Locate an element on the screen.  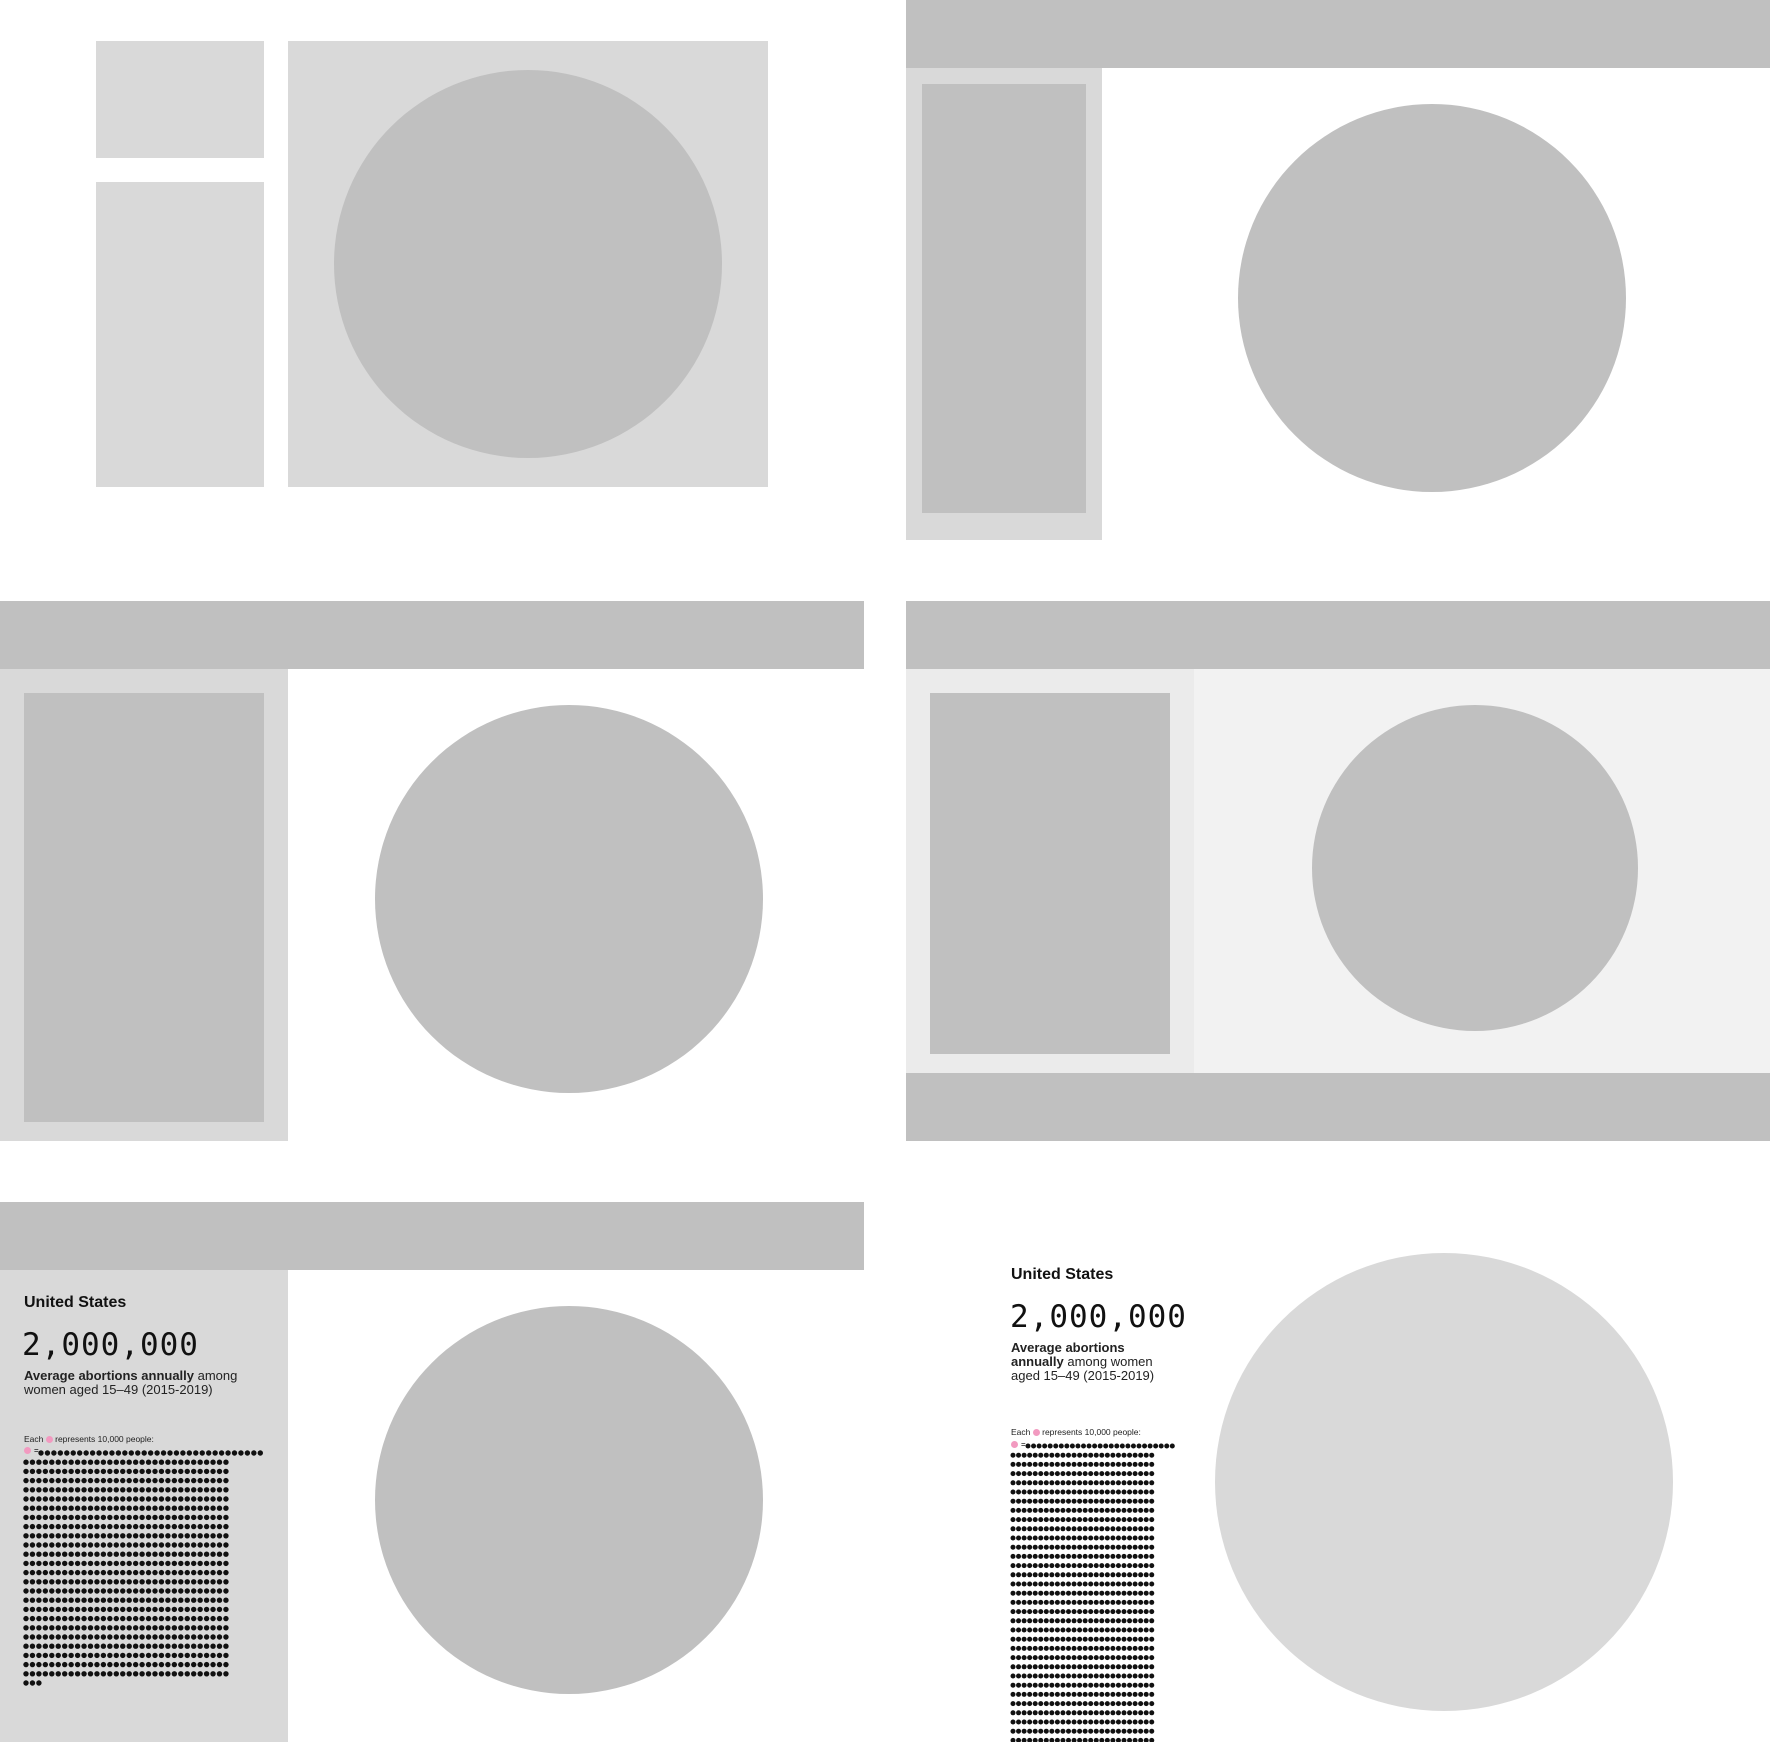
panel-d-sidebar-card is located at coordinates (1050, 873).